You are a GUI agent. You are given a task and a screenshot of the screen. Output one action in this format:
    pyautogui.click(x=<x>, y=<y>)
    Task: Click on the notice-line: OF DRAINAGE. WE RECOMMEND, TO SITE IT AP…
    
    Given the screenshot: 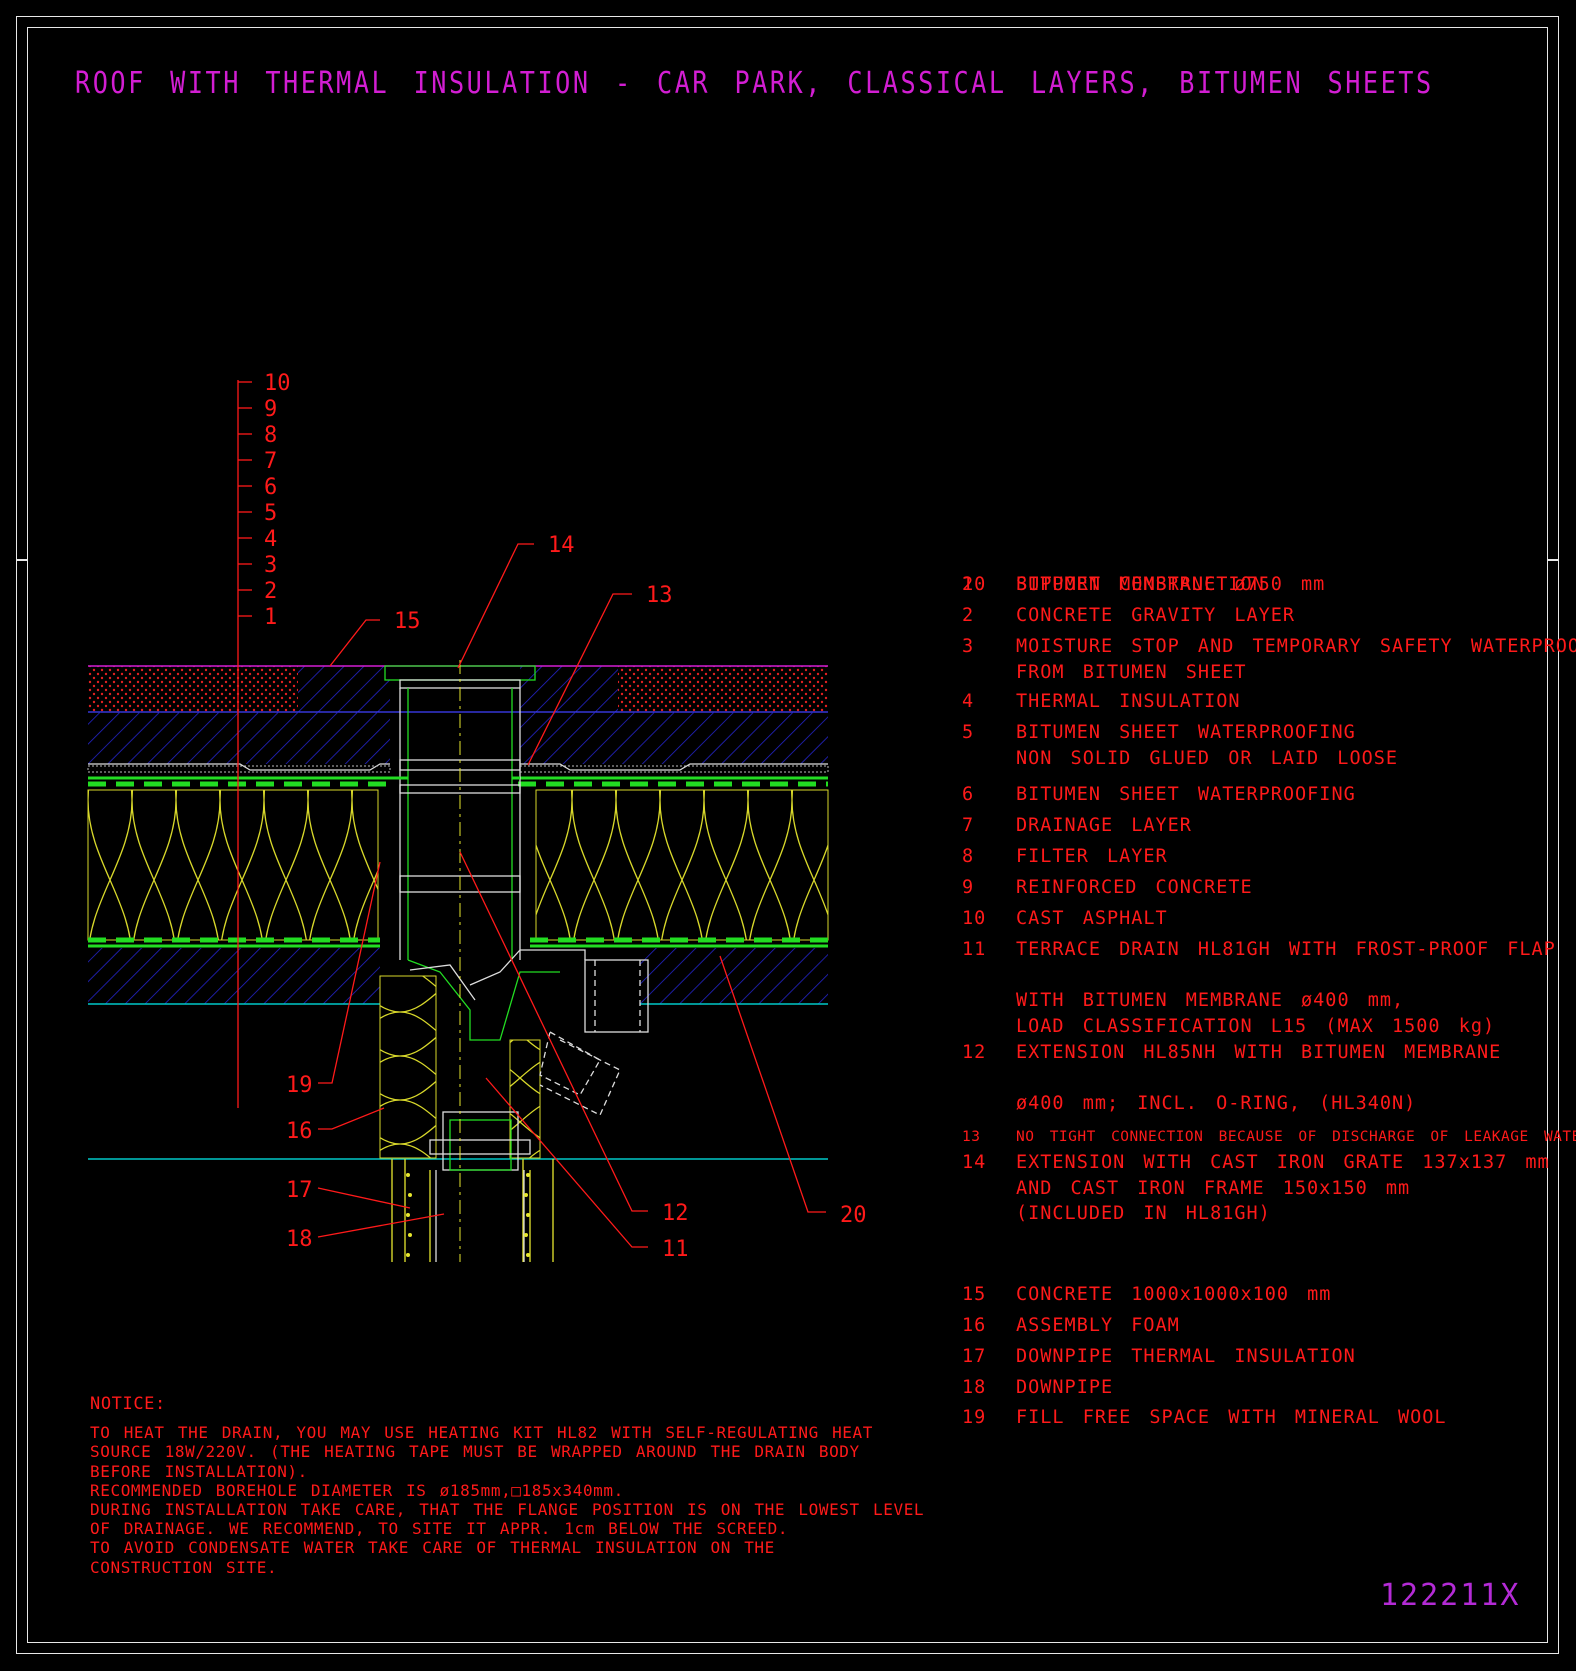 What is the action you would take?
    pyautogui.click(x=439, y=1529)
    